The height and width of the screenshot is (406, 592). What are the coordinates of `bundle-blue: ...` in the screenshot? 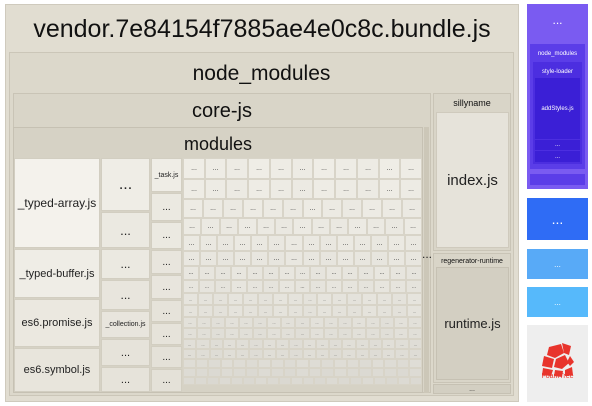 It's located at (557, 219).